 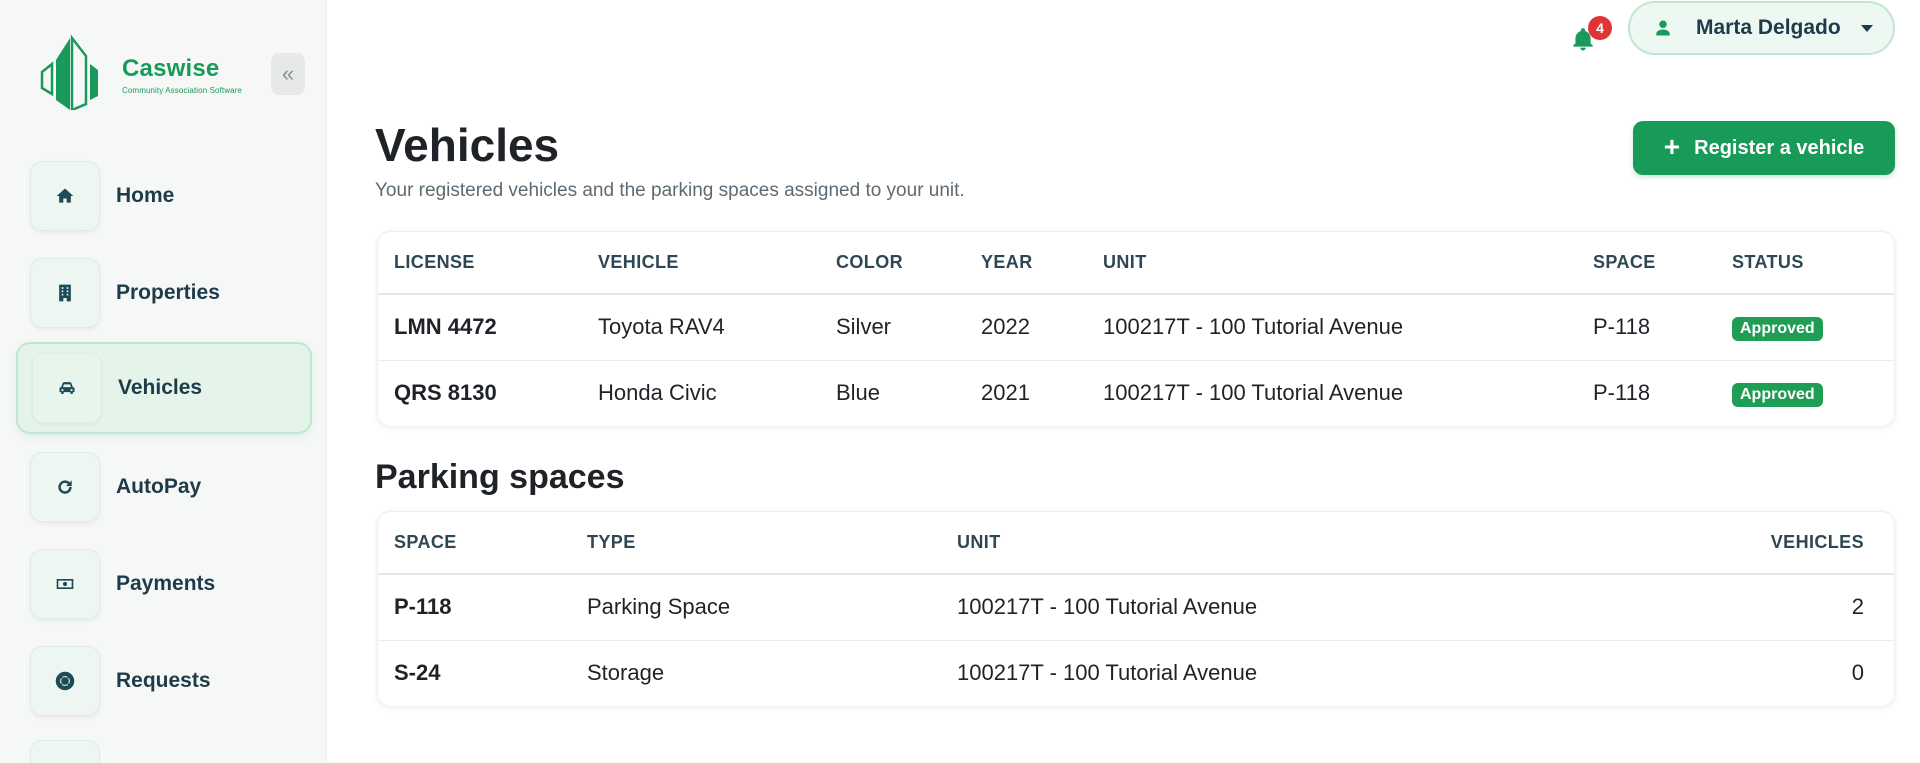 I want to click on column-header-status: STATUS, so click(x=1805, y=263).